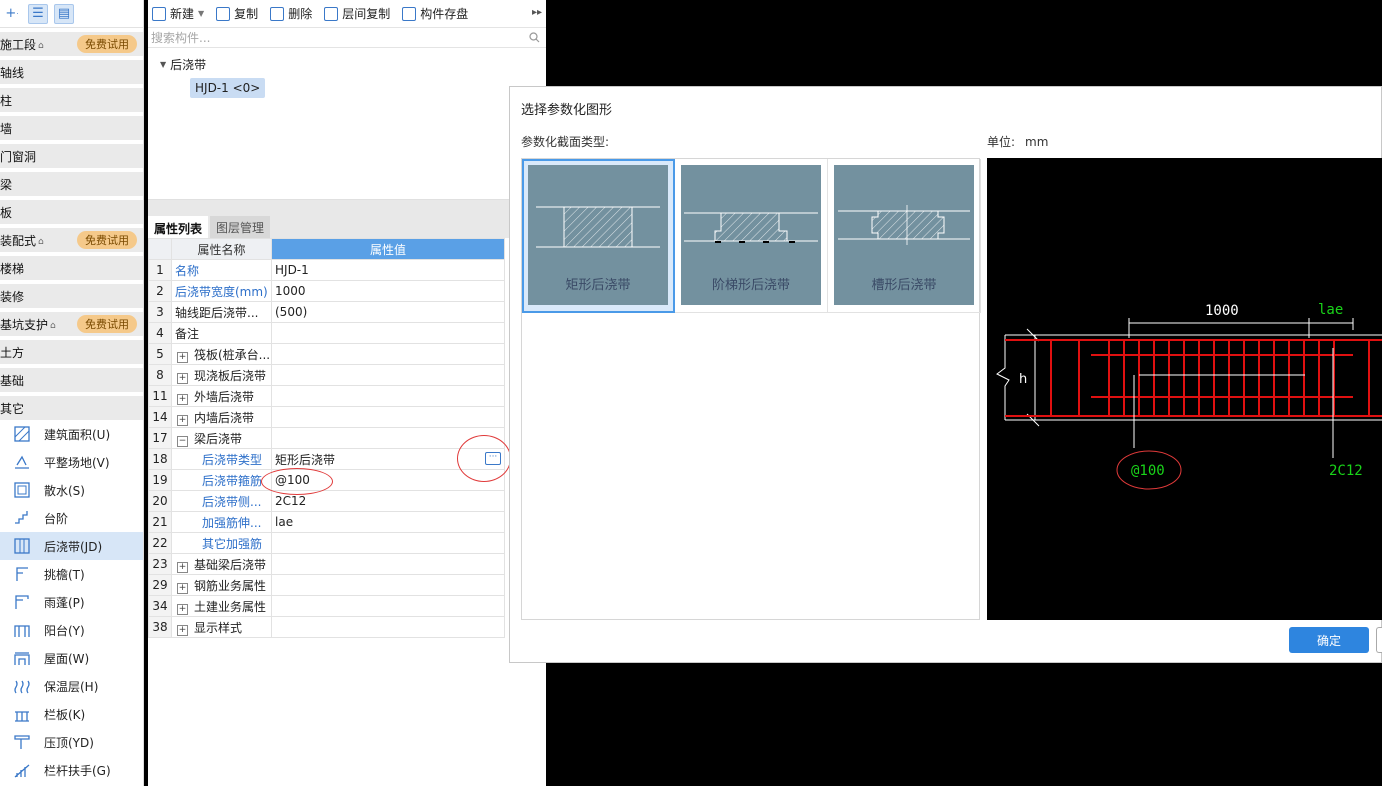 This screenshot has width=1382, height=786. I want to click on property-row: 11 + 外墙后浇带, so click(326, 396).